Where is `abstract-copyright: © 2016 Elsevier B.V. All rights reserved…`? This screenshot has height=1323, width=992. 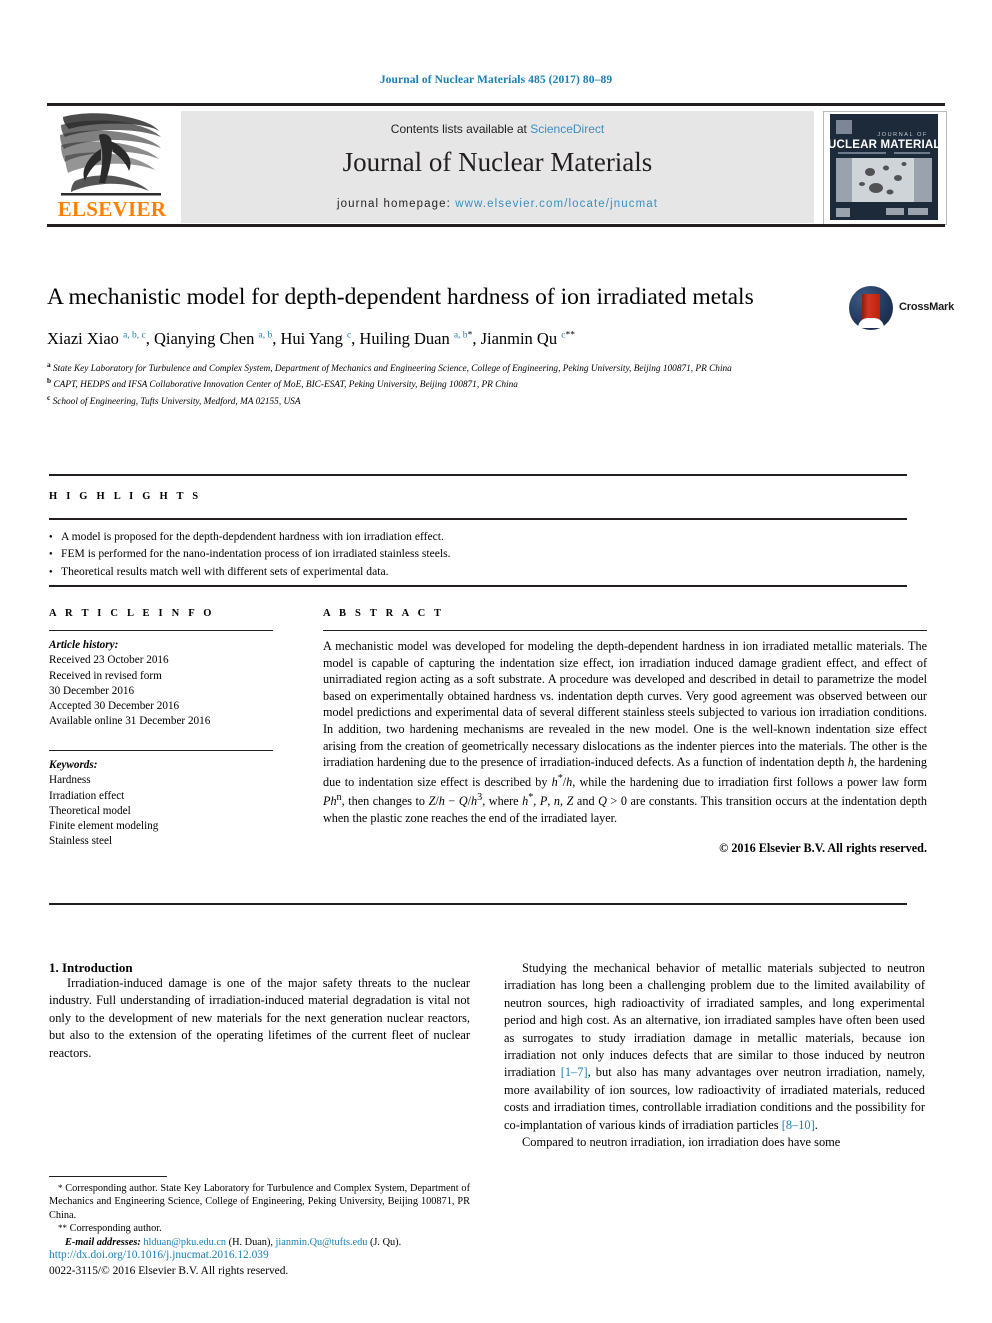
abstract-copyright: © 2016 Elsevier B.V. All rights reserved… is located at coordinates (823, 847).